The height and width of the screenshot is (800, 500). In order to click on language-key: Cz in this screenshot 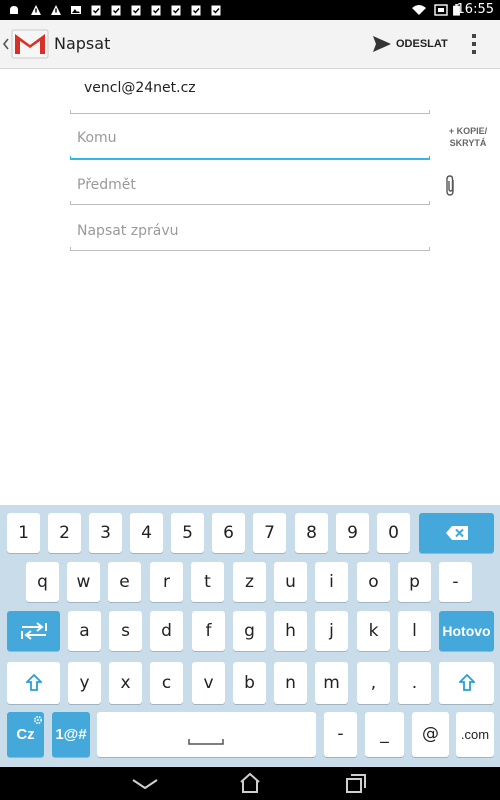, I will do `click(25, 734)`.